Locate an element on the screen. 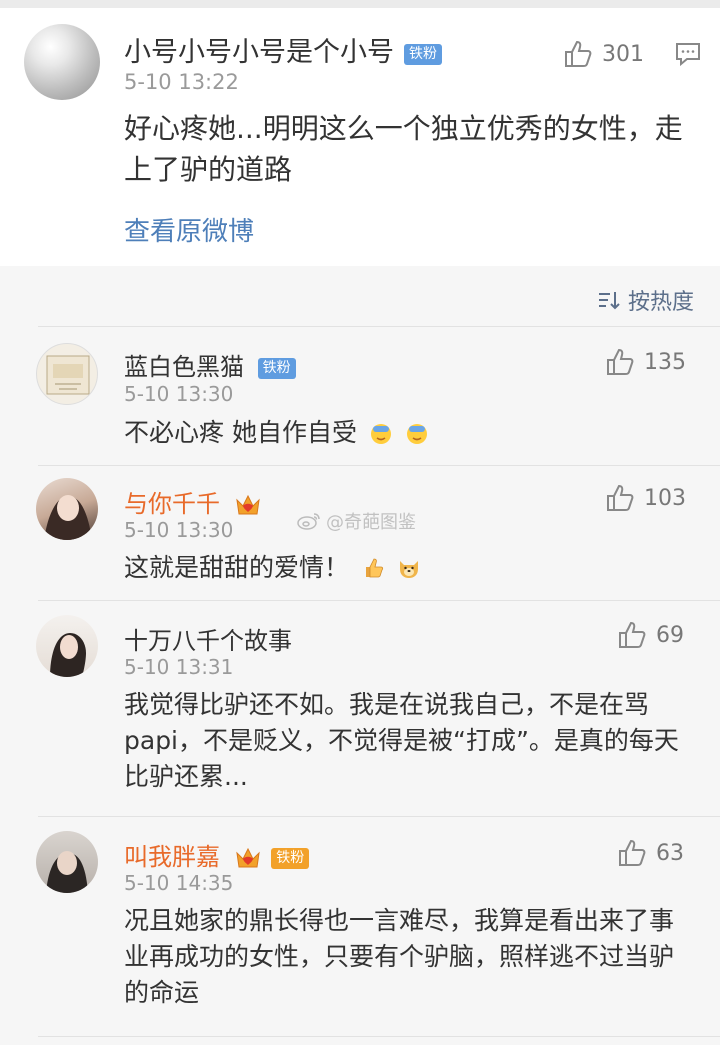 This screenshot has width=720, height=1045. book-cover-avatar-icon is located at coordinates (68, 375).